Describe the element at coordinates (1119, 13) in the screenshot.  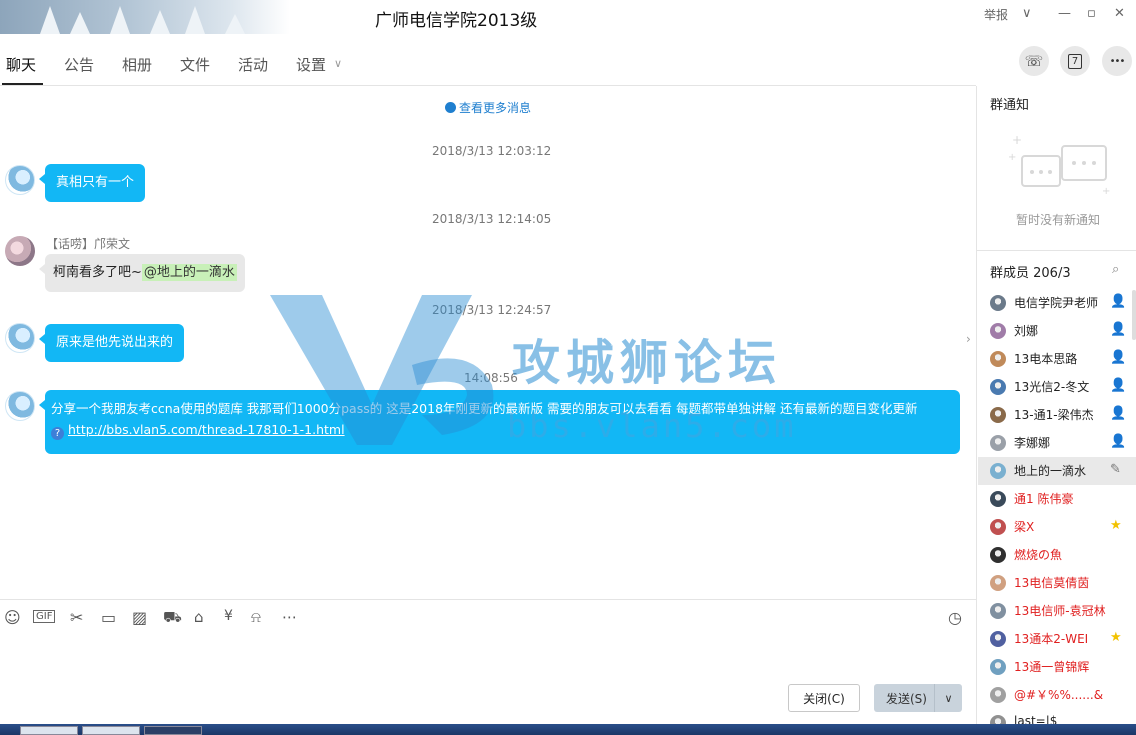
I see `close-icon: ✕` at that location.